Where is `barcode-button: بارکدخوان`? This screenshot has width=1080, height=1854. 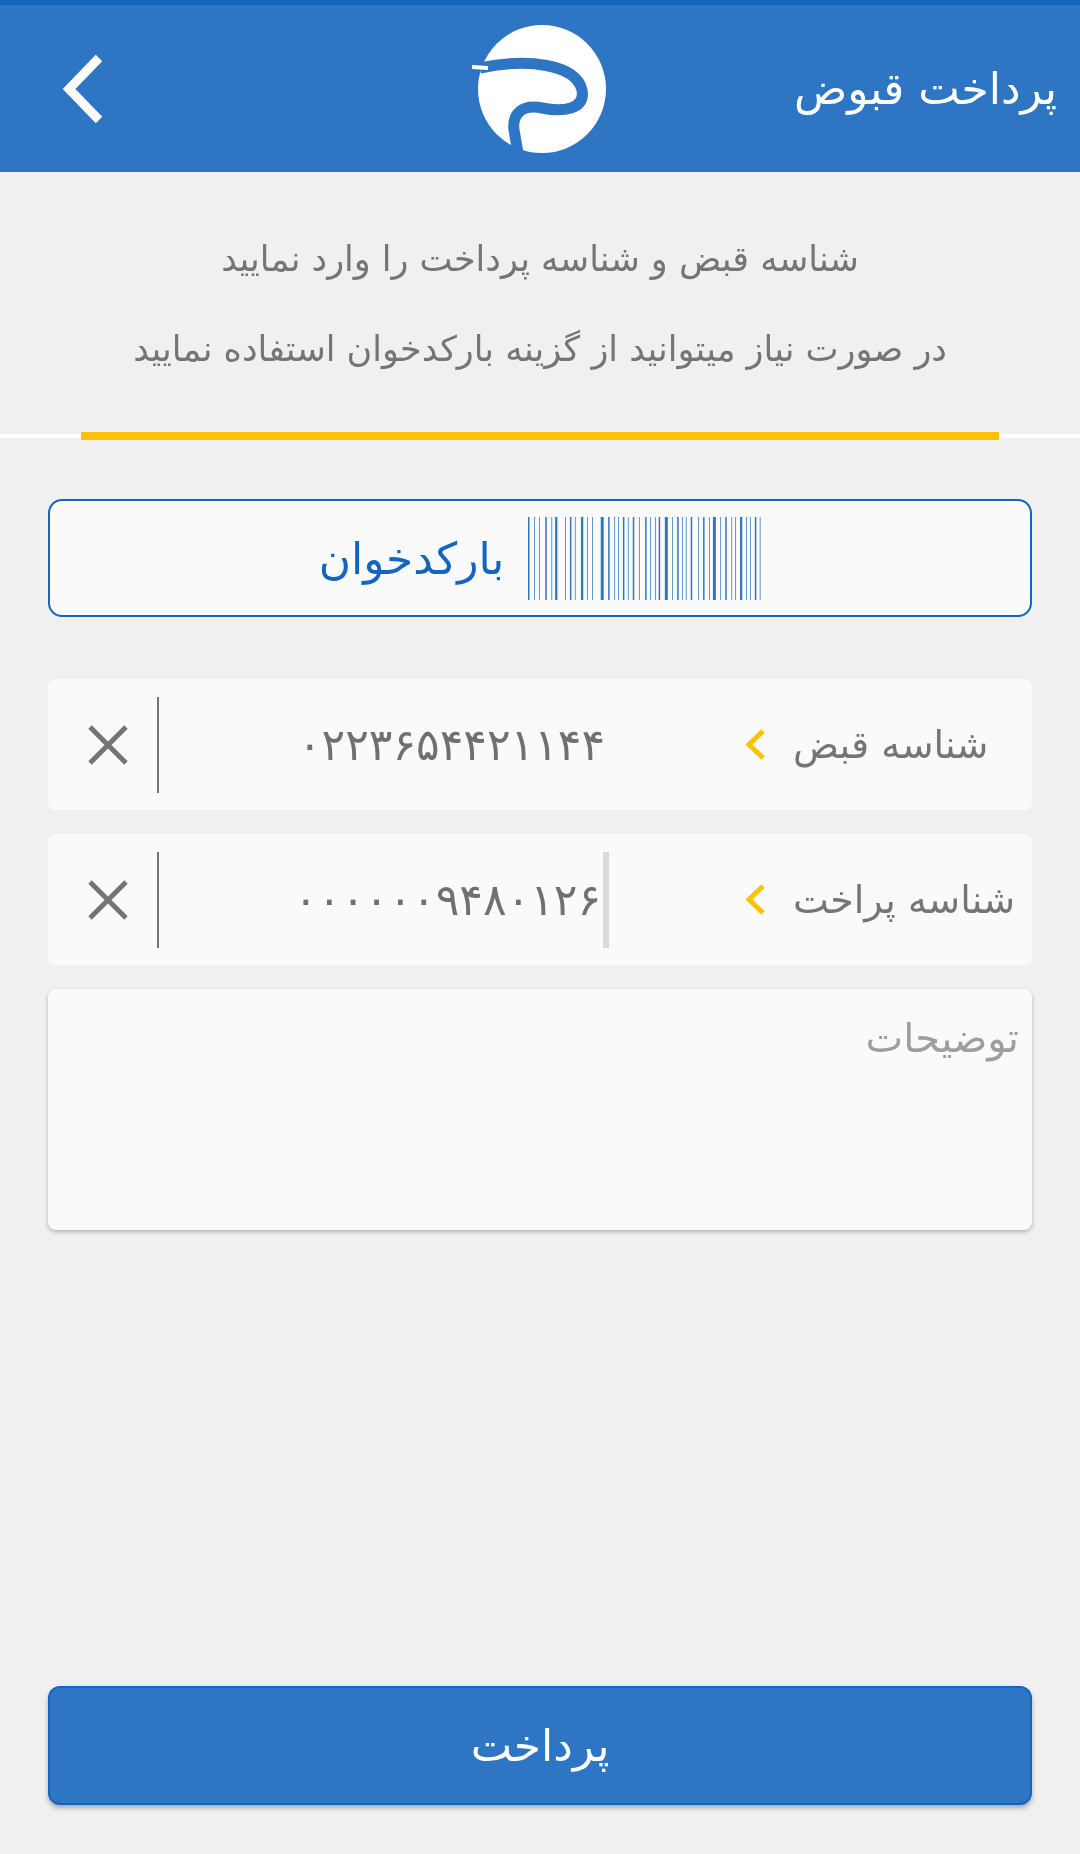
barcode-button: بارکدخوان is located at coordinates (540, 558).